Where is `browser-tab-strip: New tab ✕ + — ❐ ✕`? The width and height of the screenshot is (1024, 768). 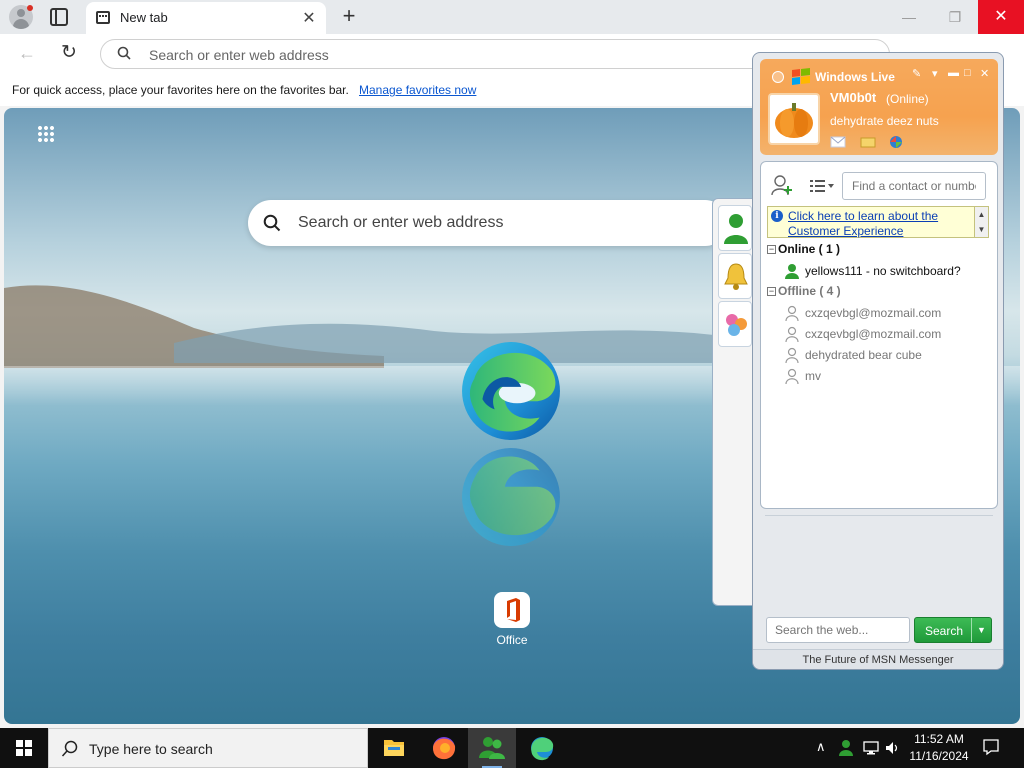 browser-tab-strip: New tab ✕ + — ❐ ✕ is located at coordinates (512, 17).